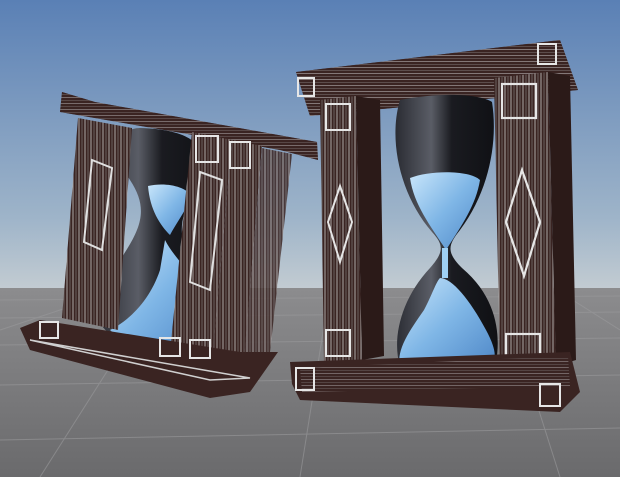  What do you see at coordinates (341, 229) in the screenshot?
I see `upright-pillar-left` at bounding box center [341, 229].